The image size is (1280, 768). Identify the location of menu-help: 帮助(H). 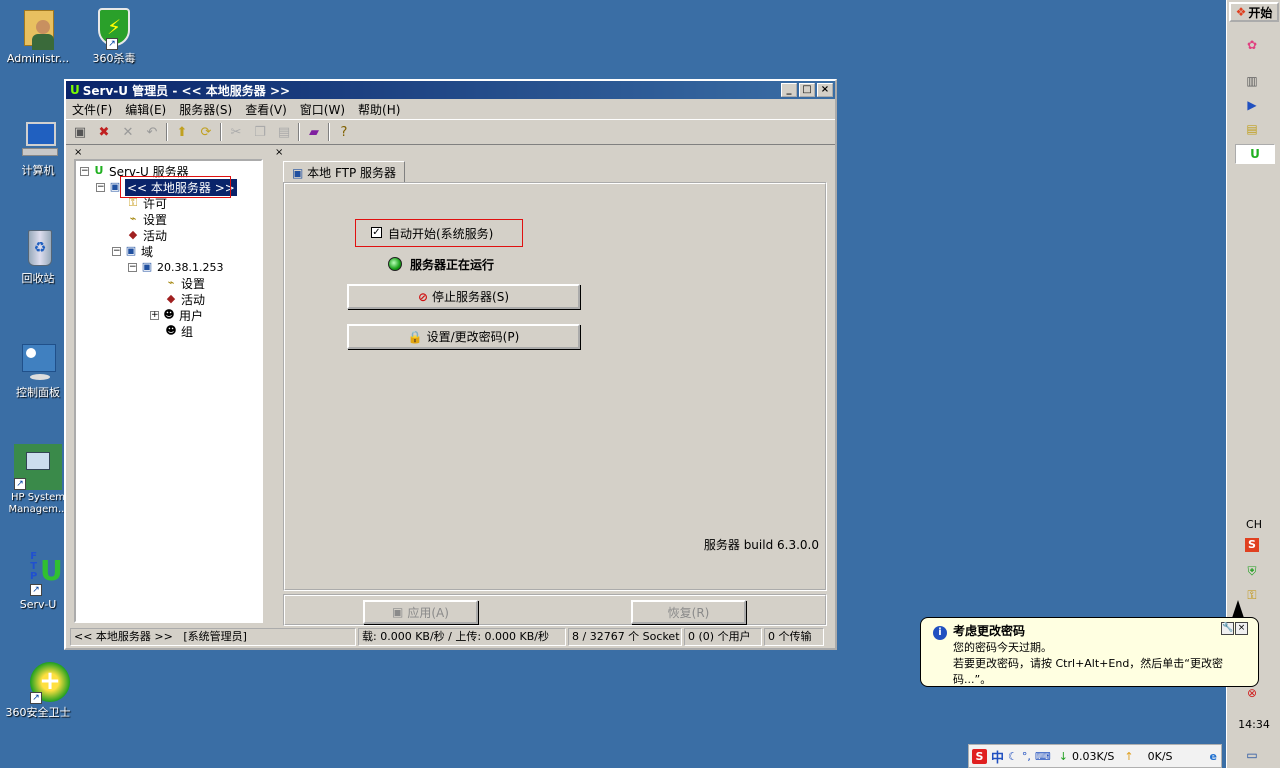
(379, 109).